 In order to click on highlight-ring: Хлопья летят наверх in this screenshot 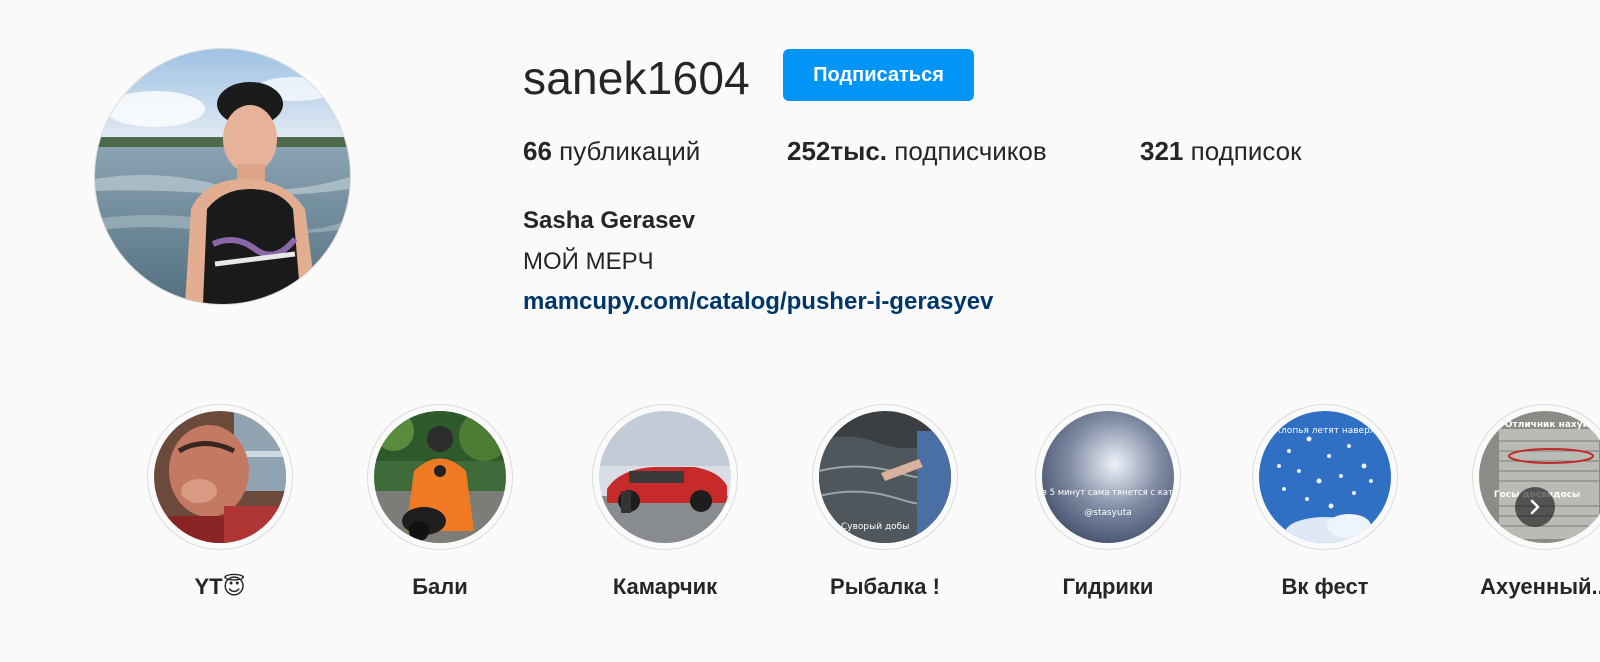, I will do `click(1325, 477)`.